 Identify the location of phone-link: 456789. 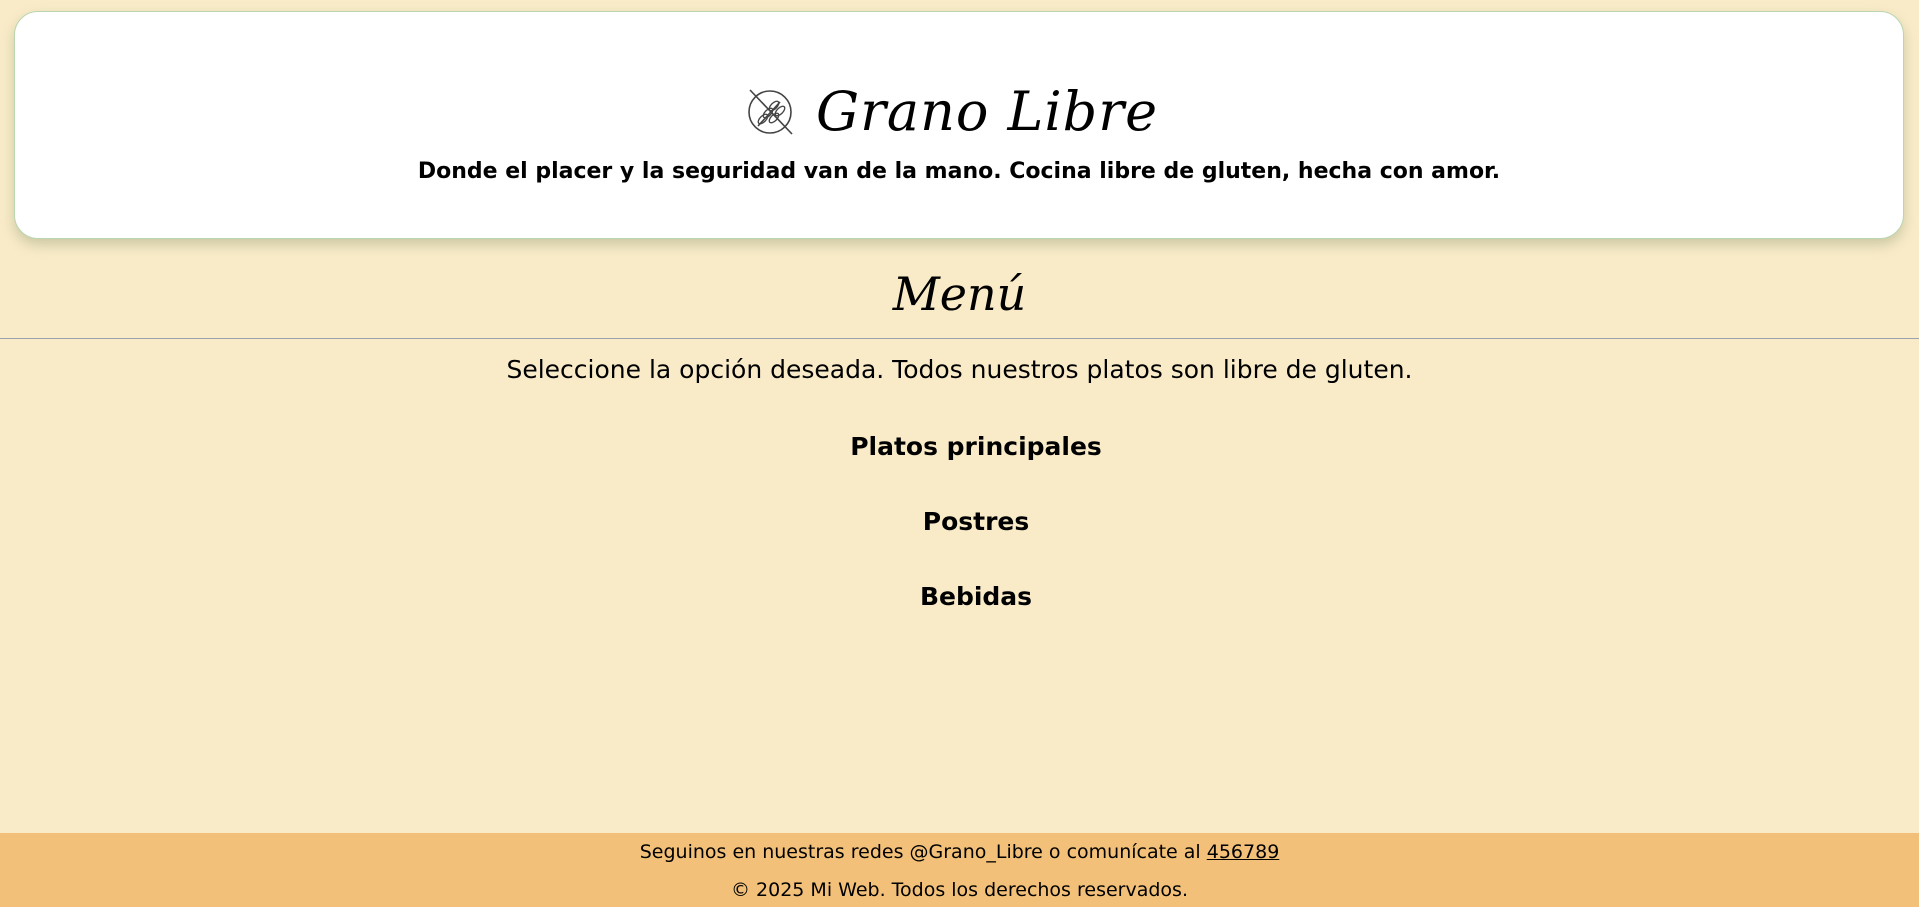
(1243, 852).